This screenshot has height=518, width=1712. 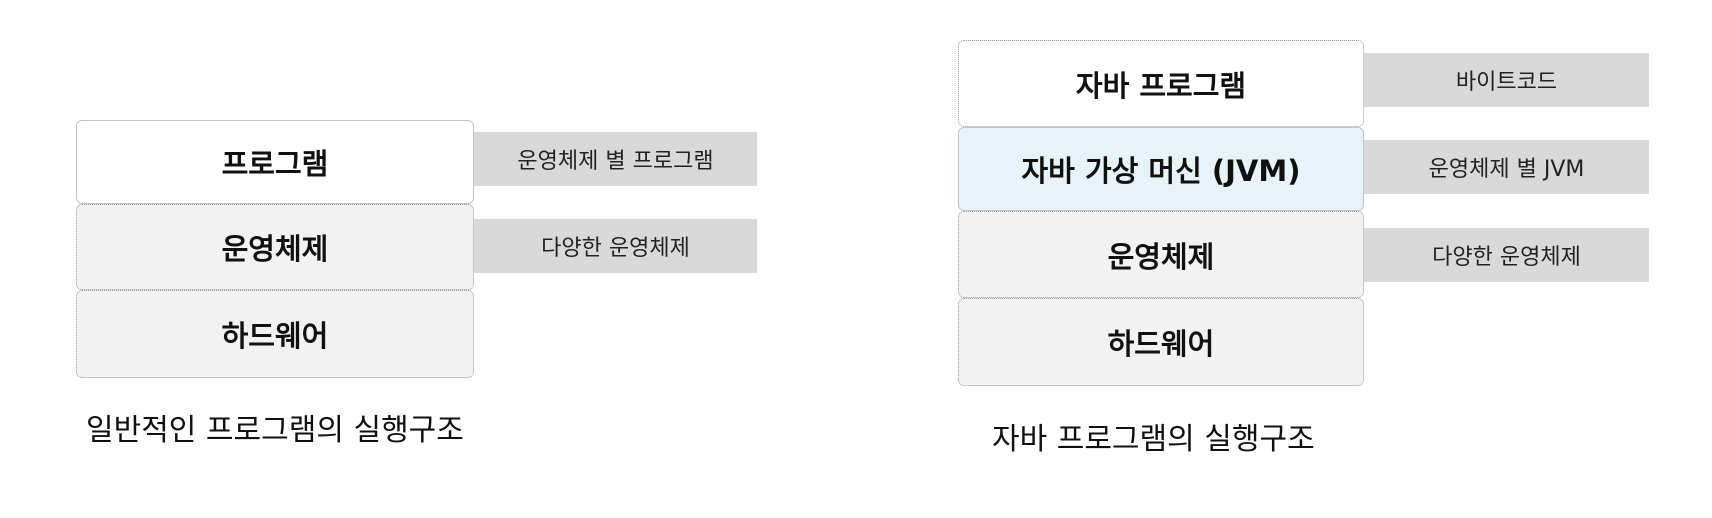 I want to click on tag-java-program: 바이트코드, so click(x=1506, y=80).